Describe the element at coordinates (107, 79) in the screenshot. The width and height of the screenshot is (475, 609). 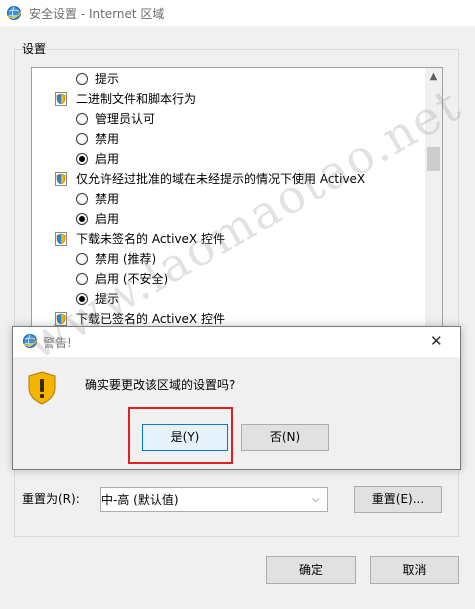
I see `option-label: 提示` at that location.